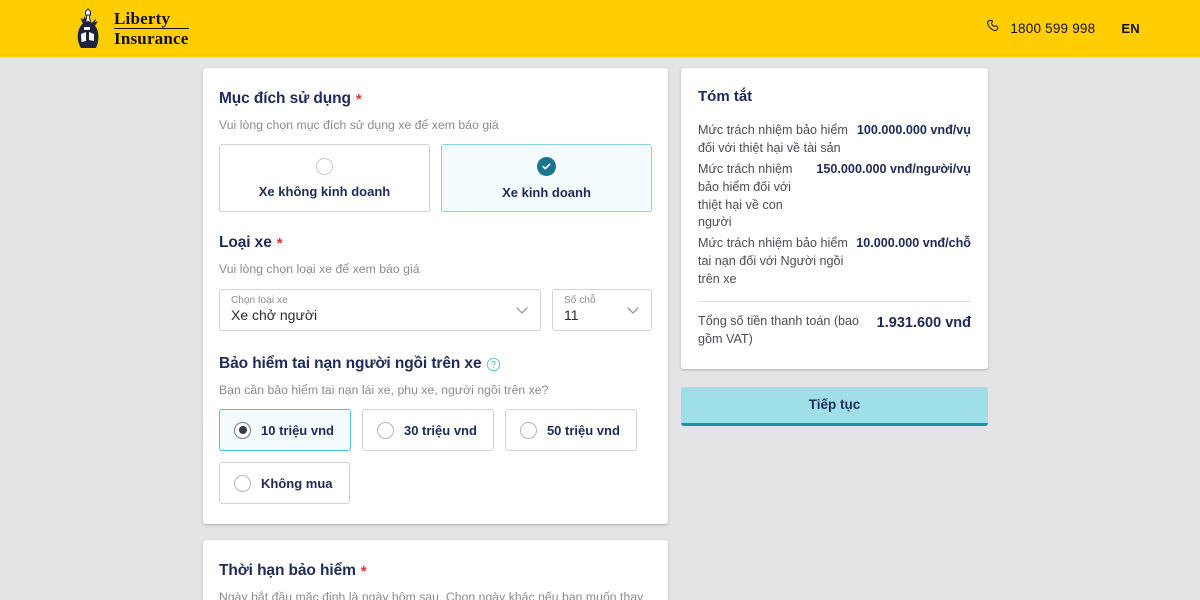 The height and width of the screenshot is (600, 1200). What do you see at coordinates (324, 191) in the screenshot?
I see `purpose-option-label: Xe không kinh doanh` at bounding box center [324, 191].